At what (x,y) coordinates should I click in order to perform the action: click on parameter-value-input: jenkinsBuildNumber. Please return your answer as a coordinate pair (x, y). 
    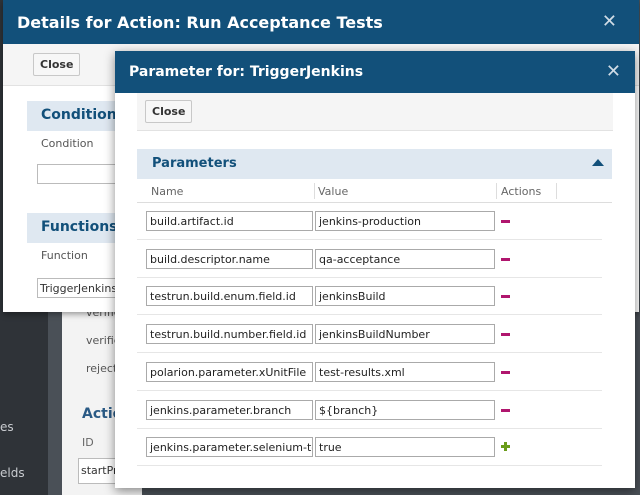
    Looking at the image, I should click on (405, 334).